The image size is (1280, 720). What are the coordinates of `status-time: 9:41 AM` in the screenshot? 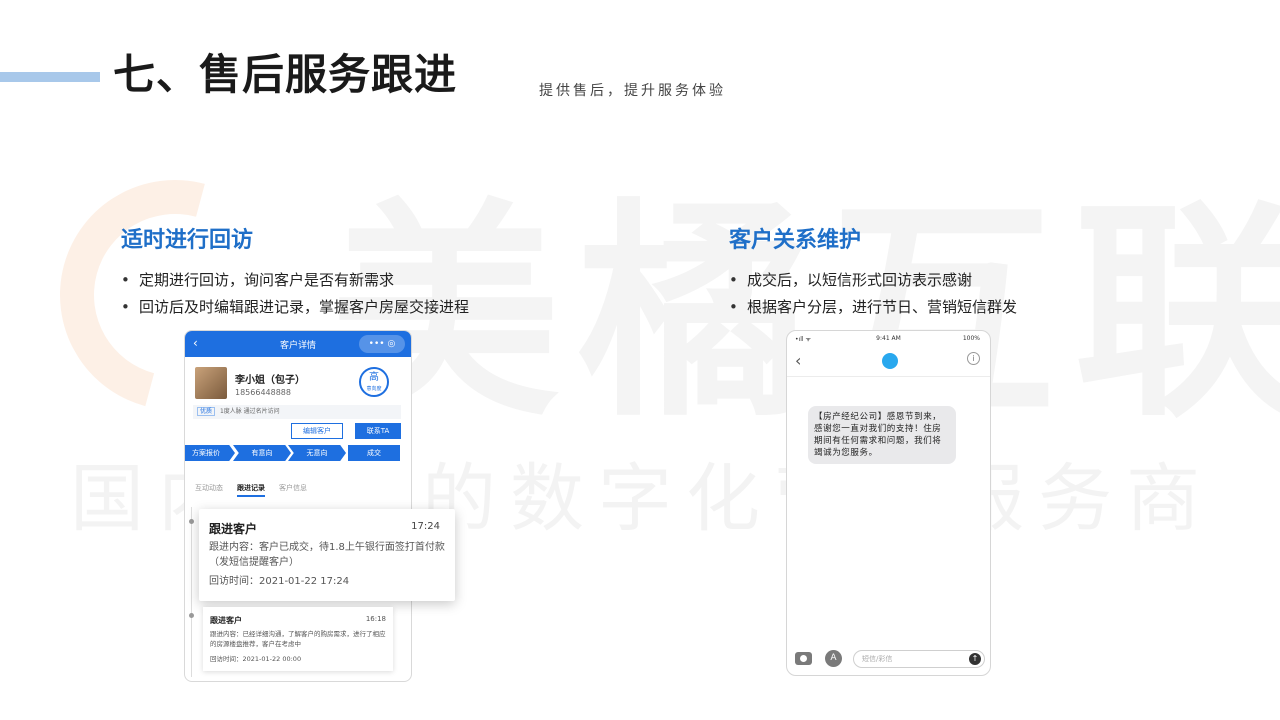 It's located at (888, 338).